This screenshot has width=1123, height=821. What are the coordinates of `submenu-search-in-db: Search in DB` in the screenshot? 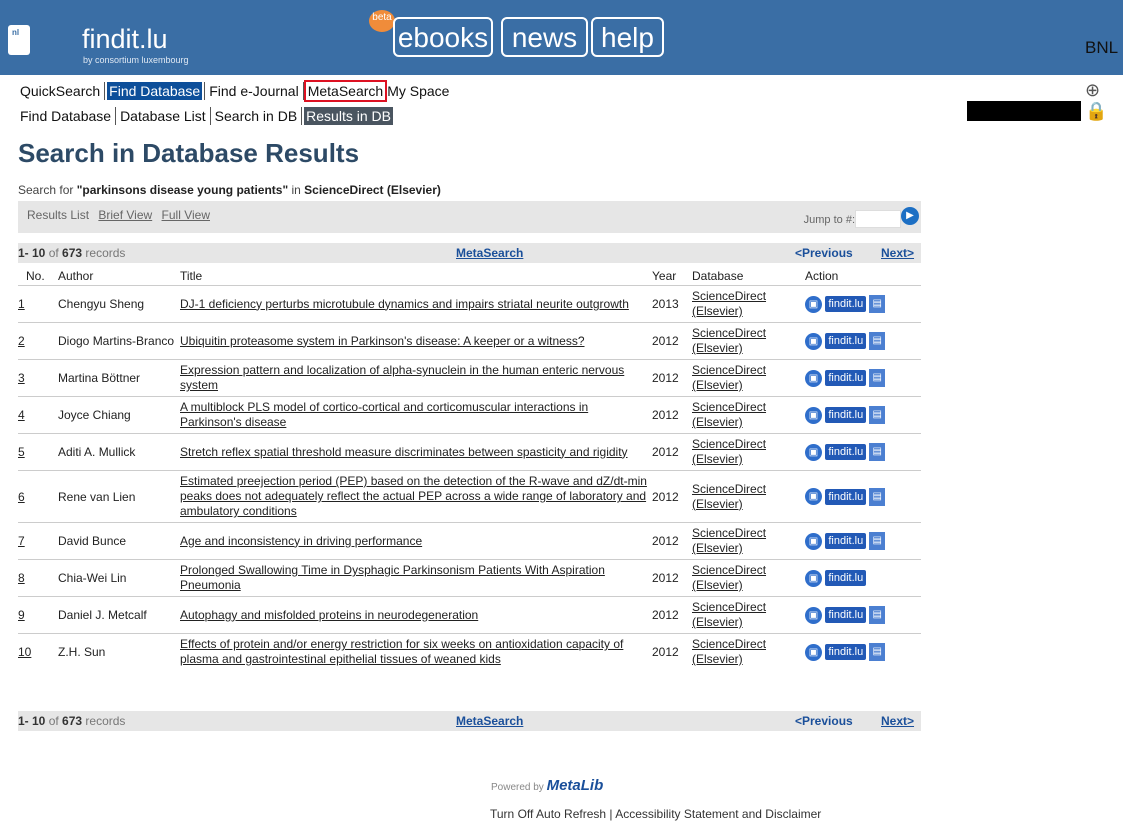 It's located at (256, 116).